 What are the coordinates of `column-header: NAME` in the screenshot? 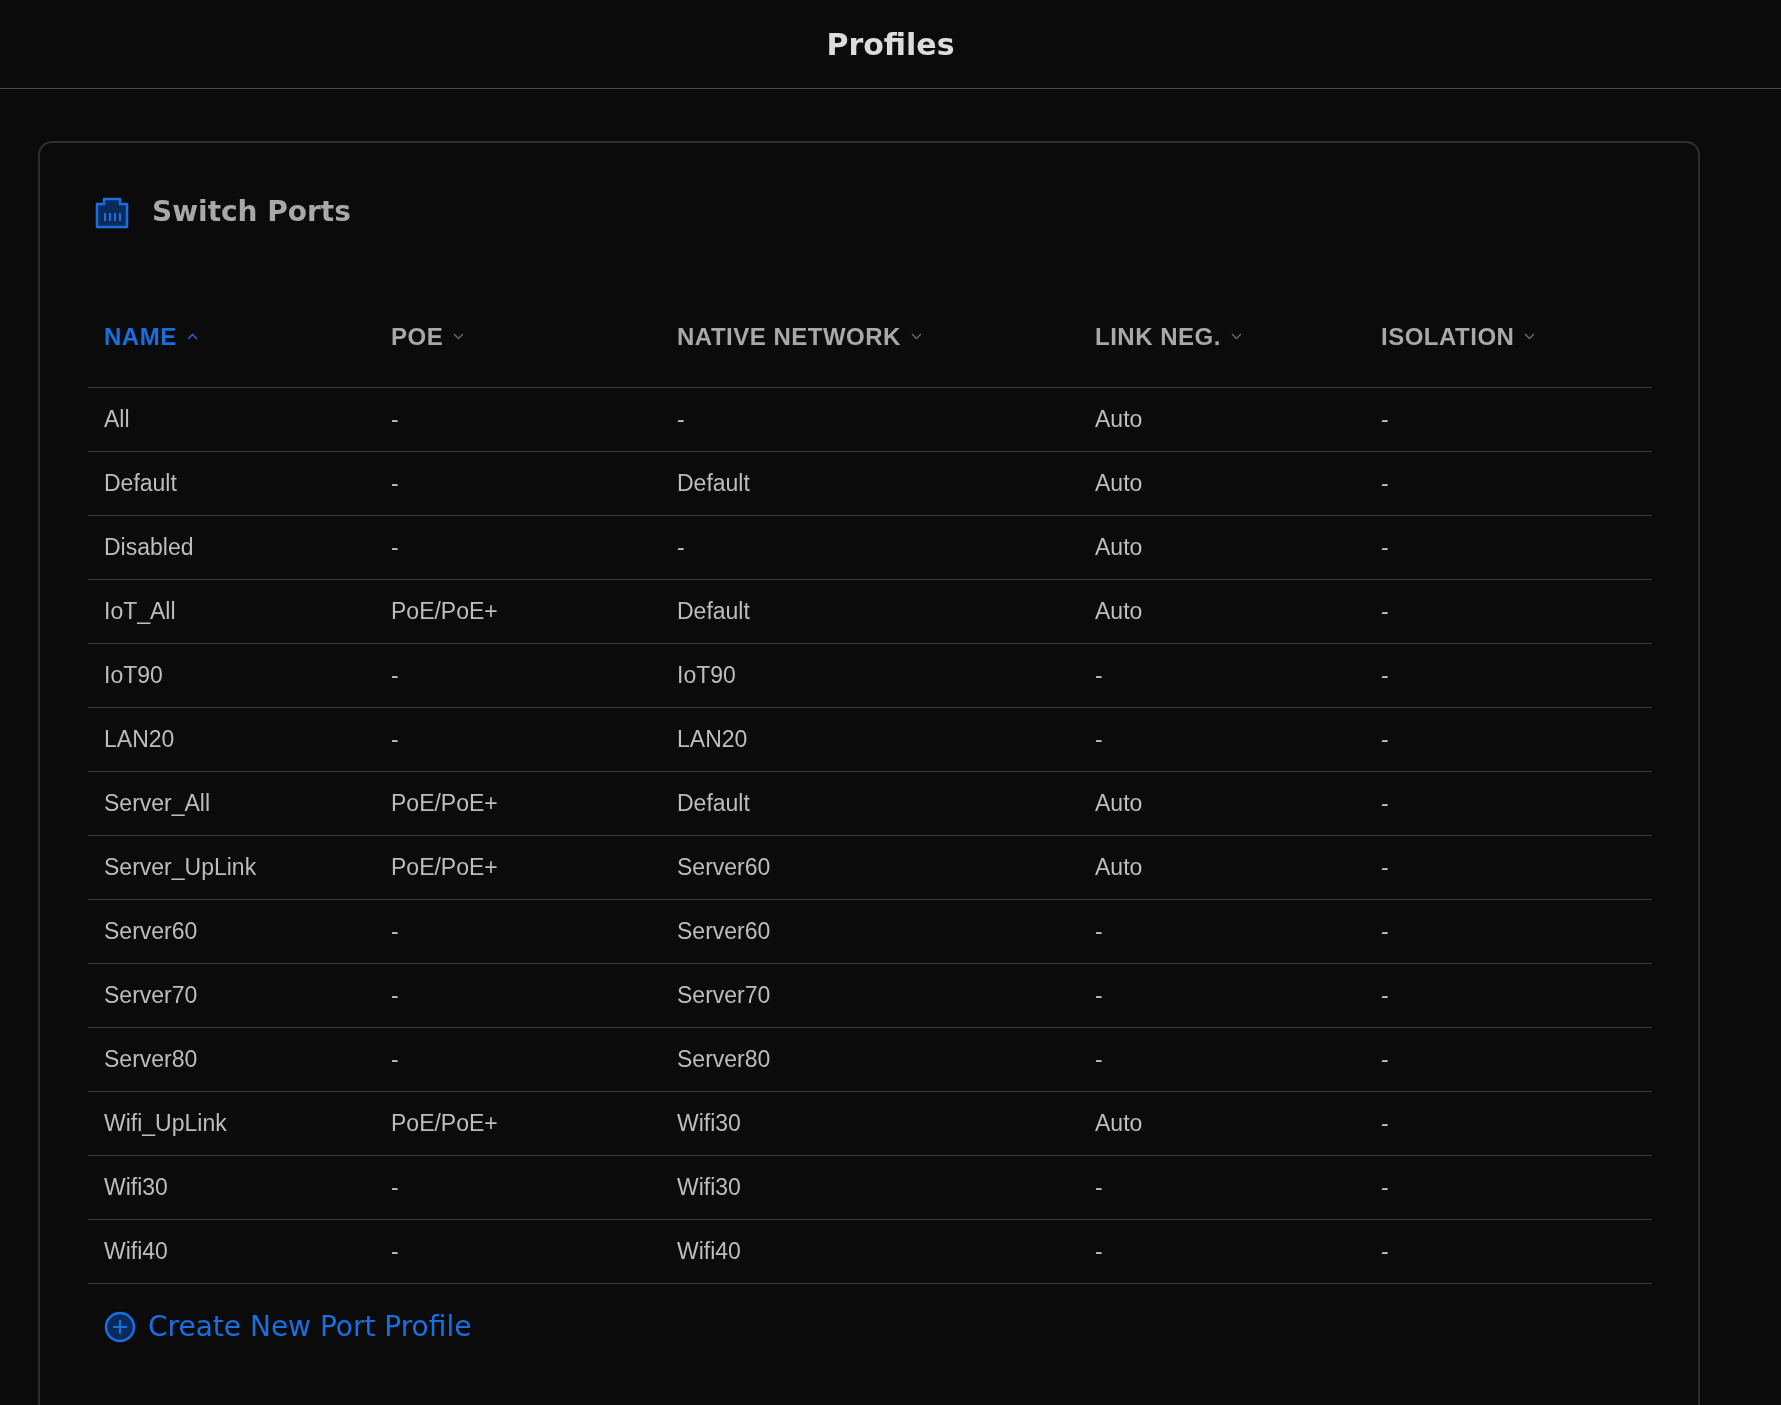 It's located at (151, 336).